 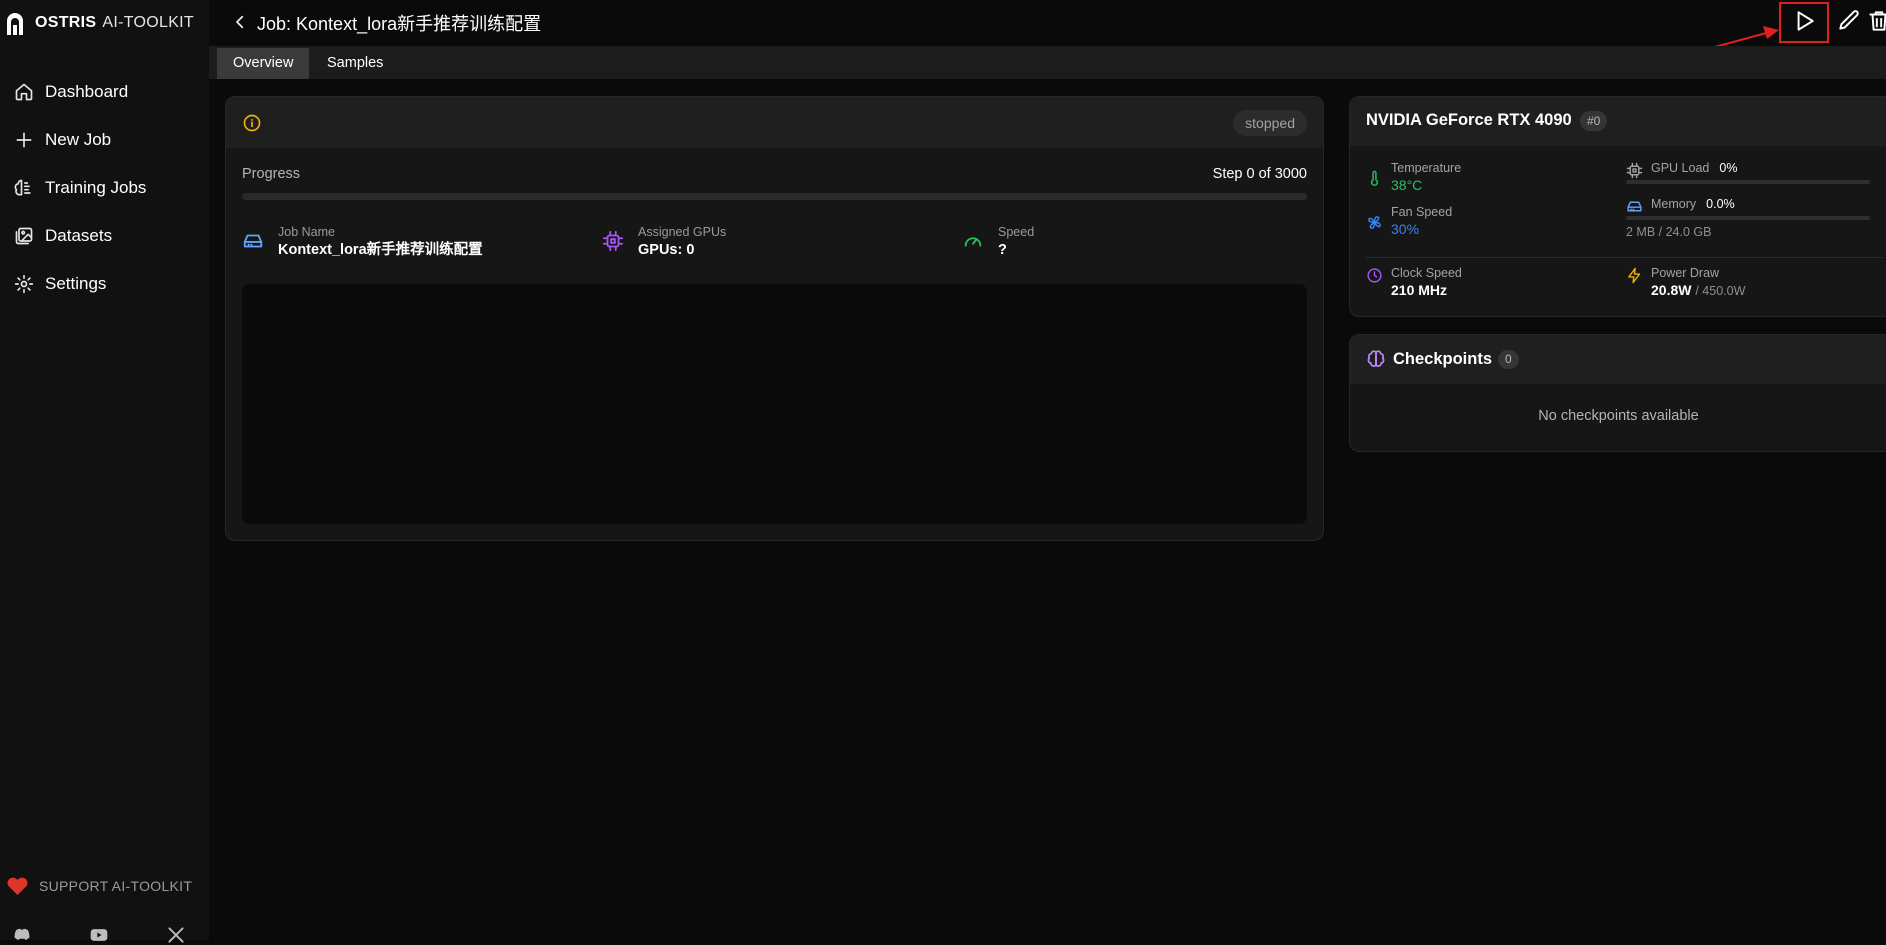 I want to click on drive-icon, so click(x=253, y=241).